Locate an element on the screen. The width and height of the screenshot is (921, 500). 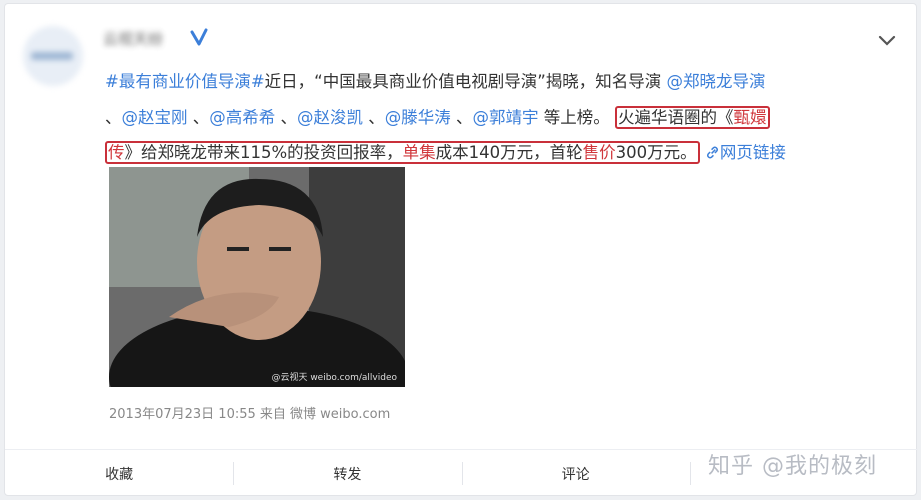
hashtag-link: #最有商业价值导演# is located at coordinates (185, 81).